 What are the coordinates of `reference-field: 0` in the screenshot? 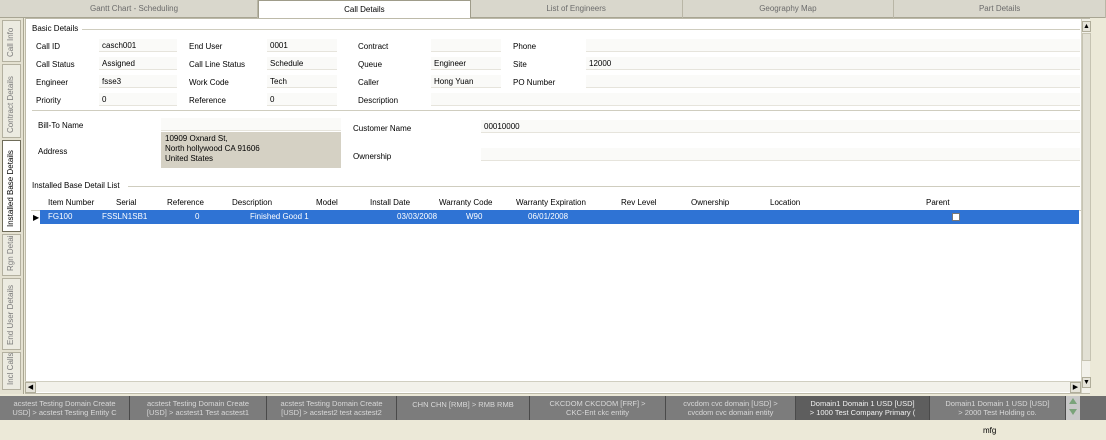 It's located at (302, 99).